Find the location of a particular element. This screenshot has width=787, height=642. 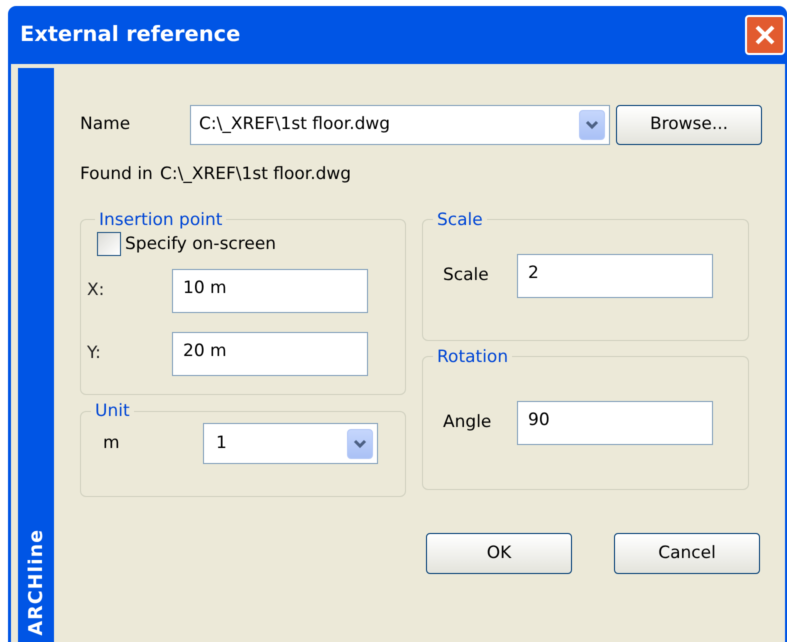

field-label: Scale is located at coordinates (466, 275).